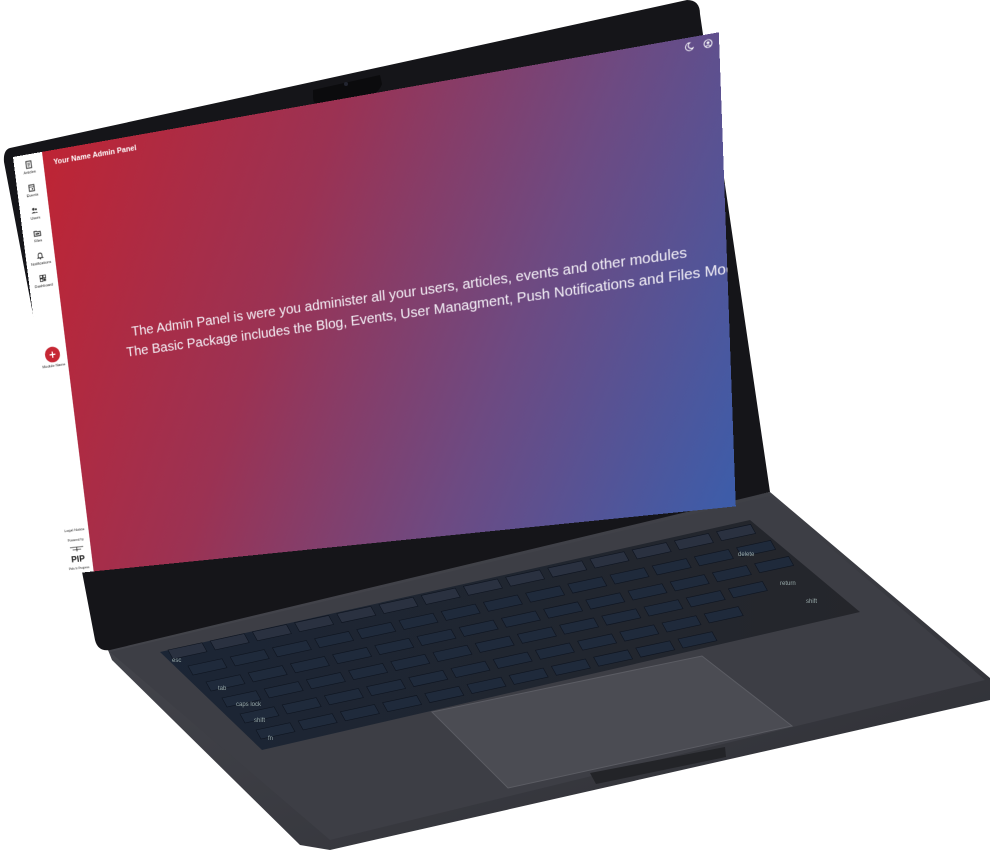 This screenshot has width=997, height=859. Describe the element at coordinates (811, 602) in the screenshot. I see `shift-right-key-label: shift` at that location.